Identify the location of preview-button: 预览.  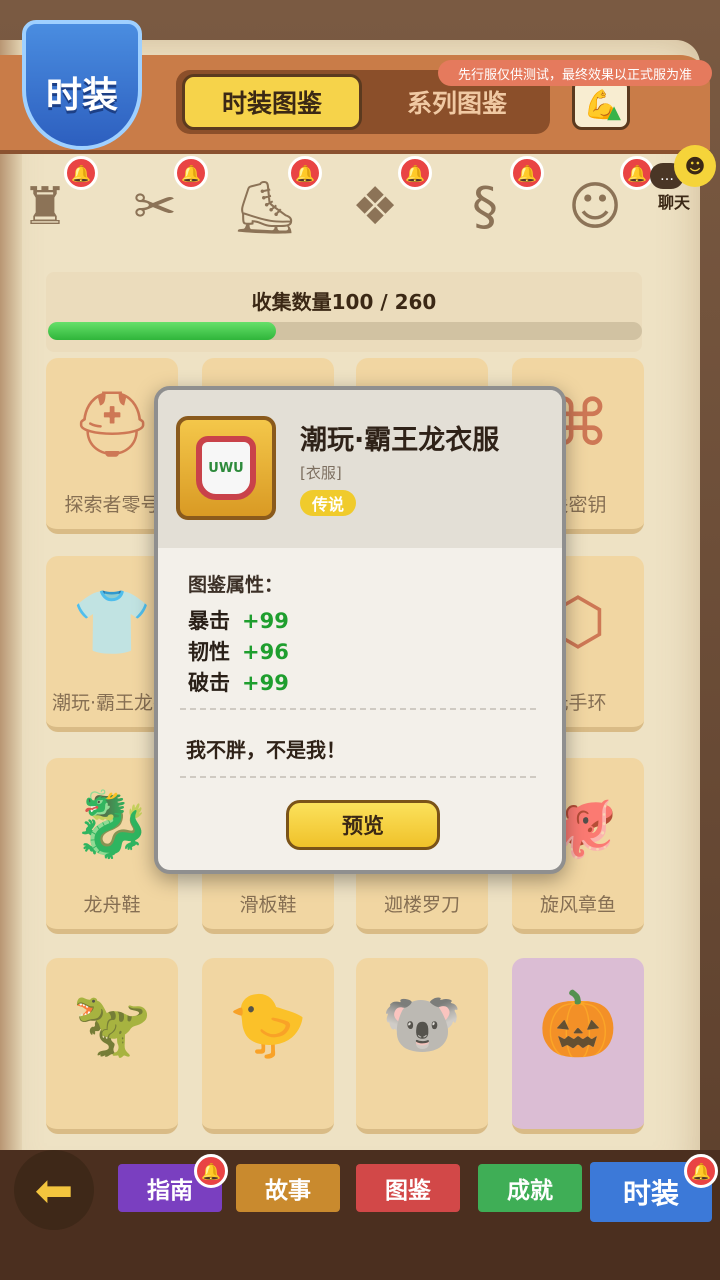
(363, 825).